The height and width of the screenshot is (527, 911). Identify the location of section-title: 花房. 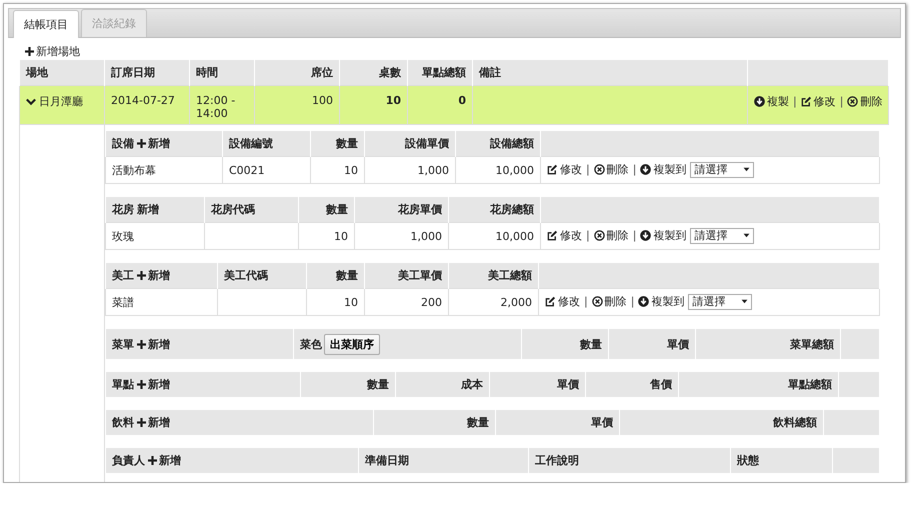
(123, 209).